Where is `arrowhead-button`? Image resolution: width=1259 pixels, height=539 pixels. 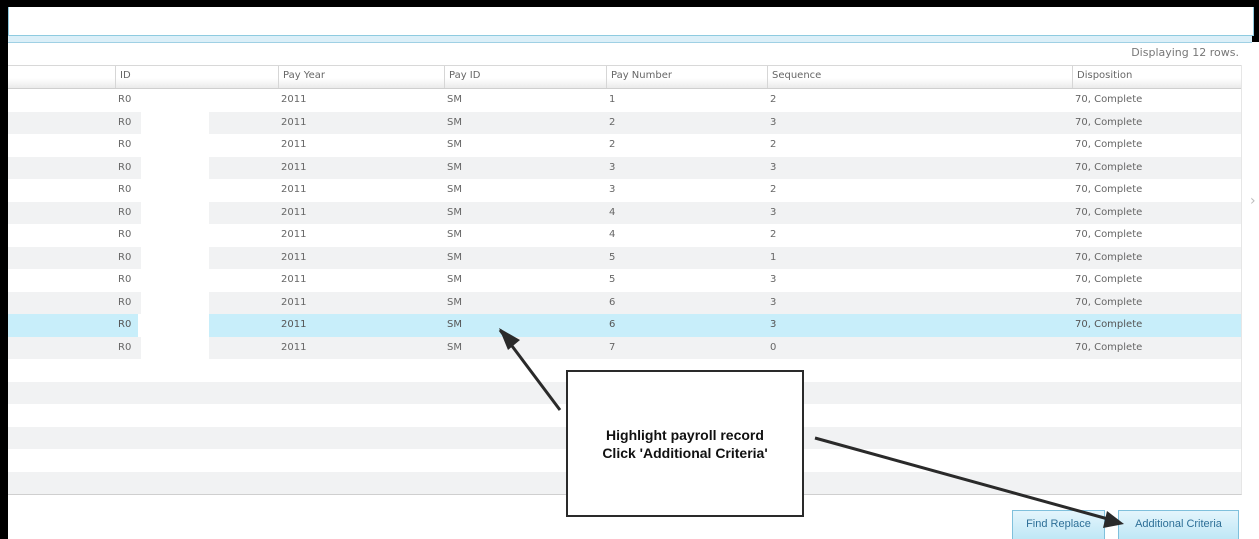 arrowhead-button is located at coordinates (1113, 519).